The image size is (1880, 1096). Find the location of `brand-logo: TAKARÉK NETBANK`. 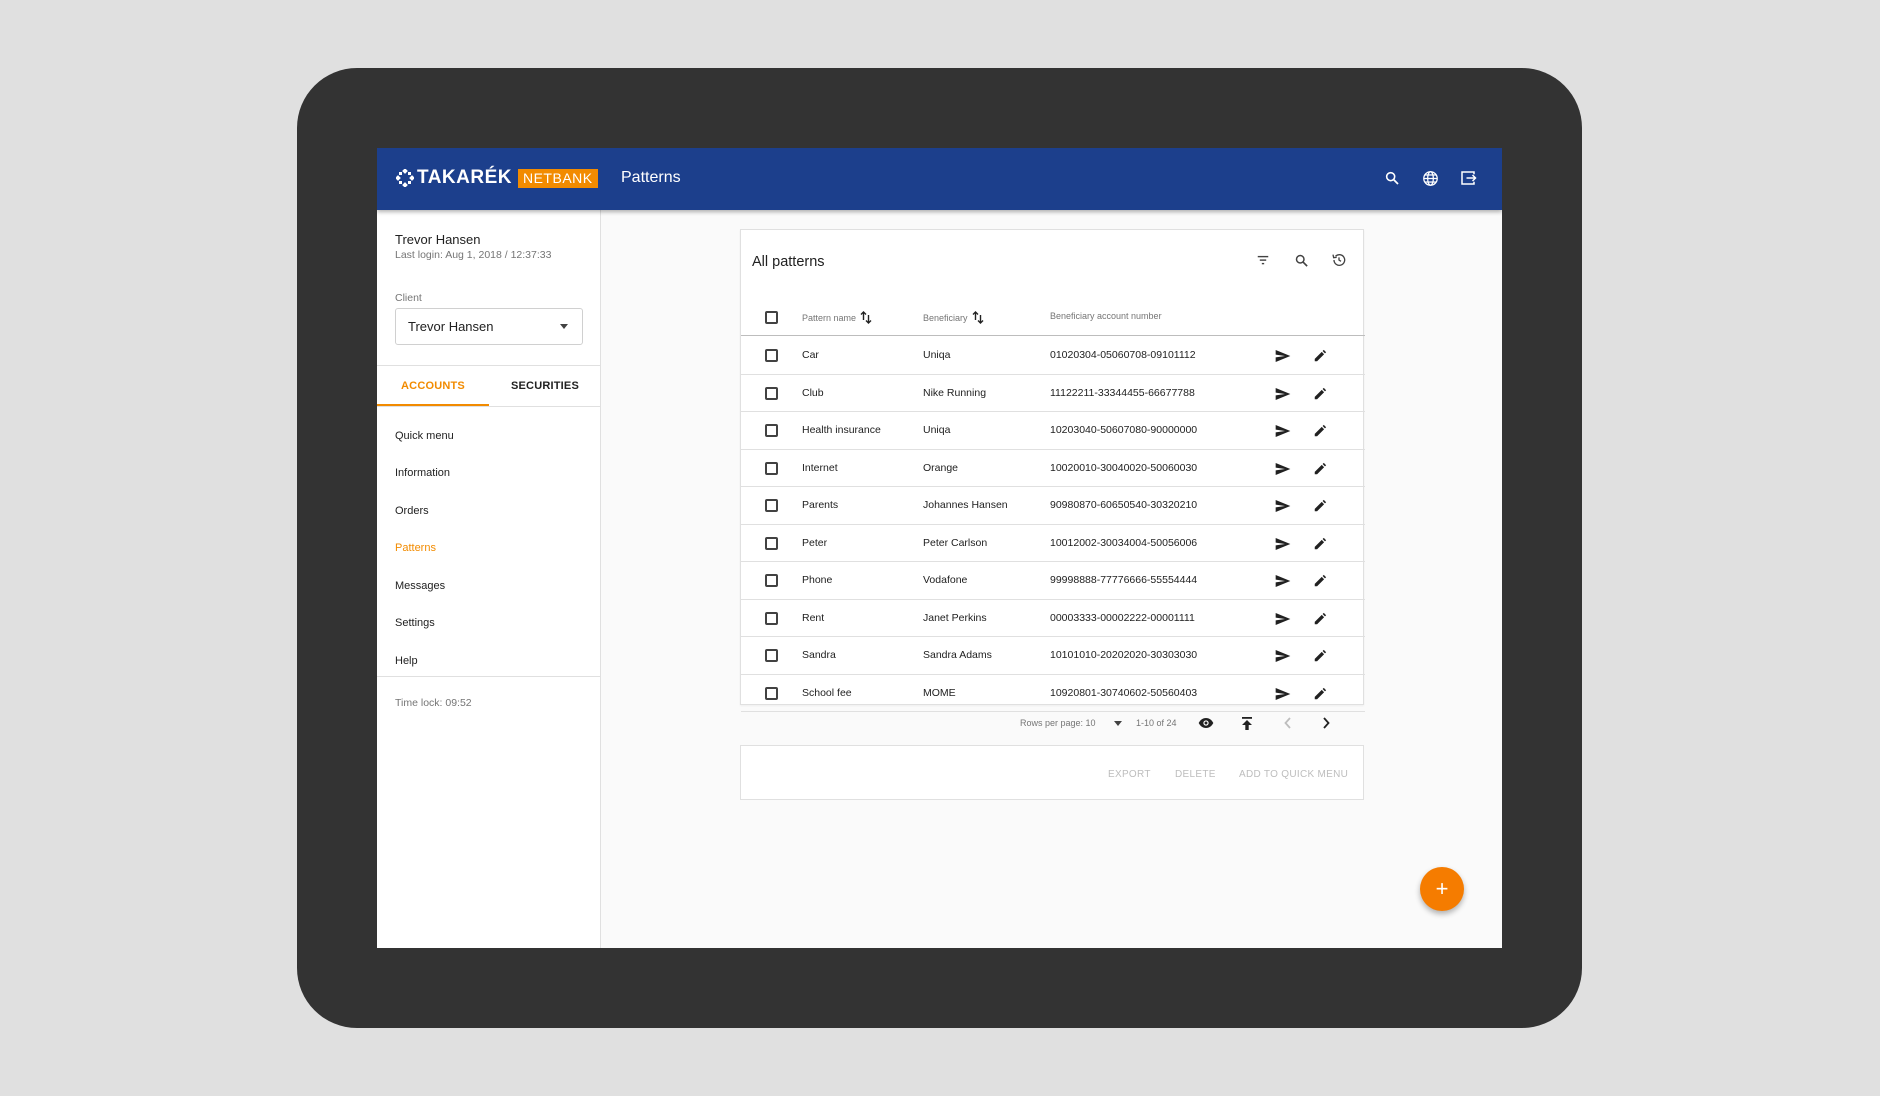

brand-logo: TAKARÉK NETBANK is located at coordinates (497, 178).